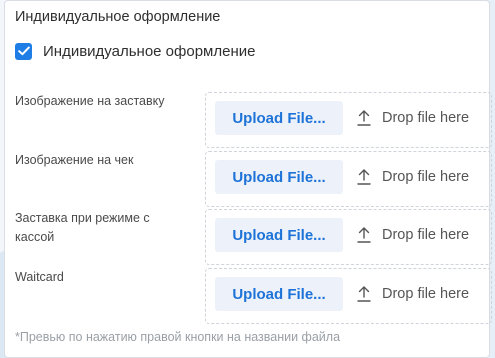  I want to click on checkbox-label: Индивидуальное оформление, so click(149, 51).